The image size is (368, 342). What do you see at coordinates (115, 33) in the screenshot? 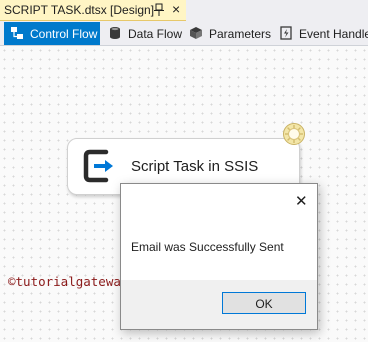
I see `data-flow-icon` at bounding box center [115, 33].